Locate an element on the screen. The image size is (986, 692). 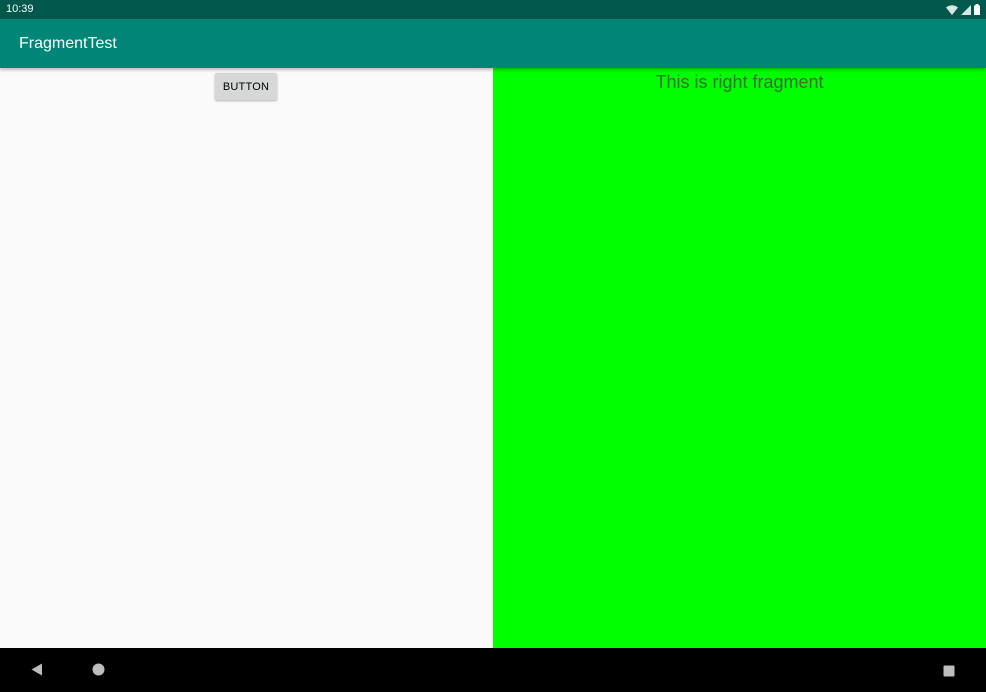
status-time: 10:39 is located at coordinates (20, 9).